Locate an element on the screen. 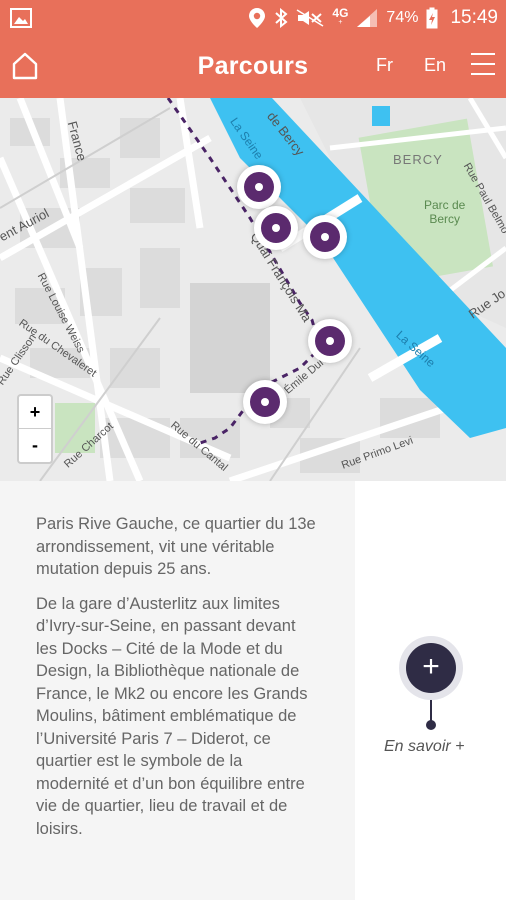  network-indicator: 4G + is located at coordinates (340, 16).